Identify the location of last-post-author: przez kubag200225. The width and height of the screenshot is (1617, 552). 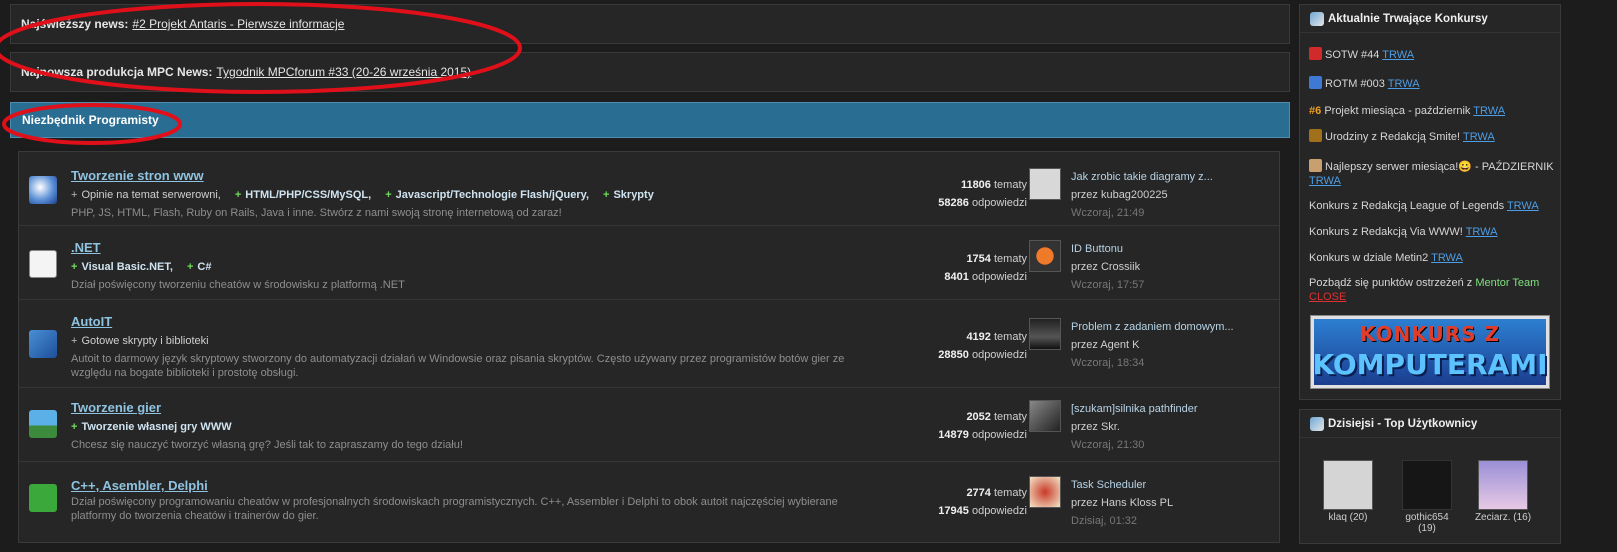
(1171, 195).